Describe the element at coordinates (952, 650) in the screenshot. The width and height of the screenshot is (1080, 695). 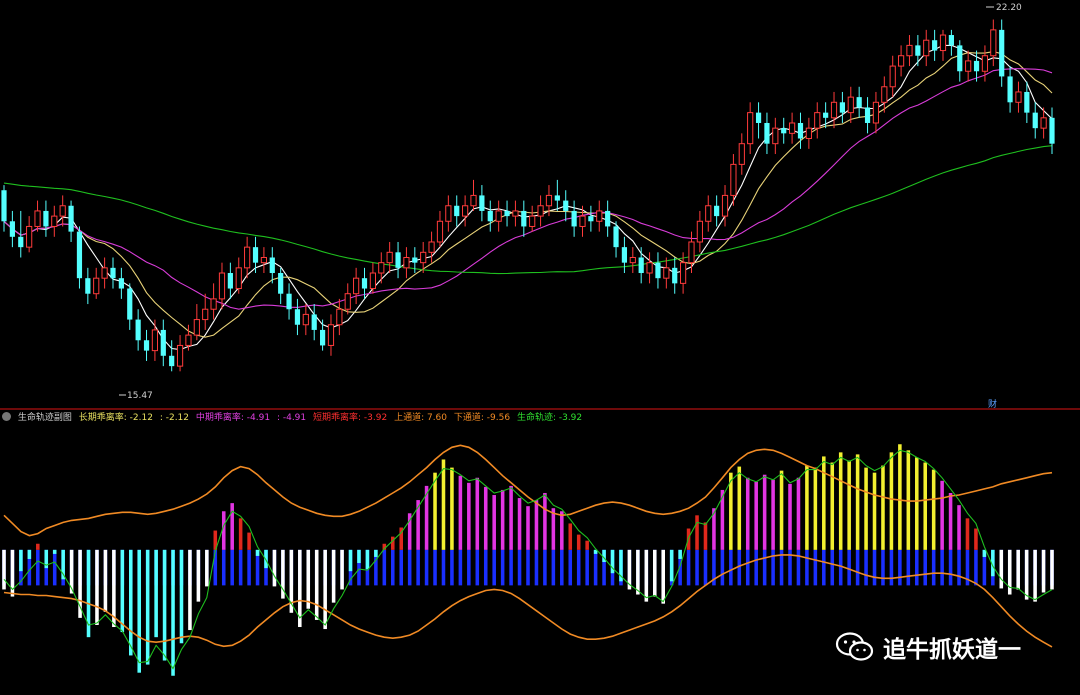
I see `watermark-text: 追牛抓妖道一` at that location.